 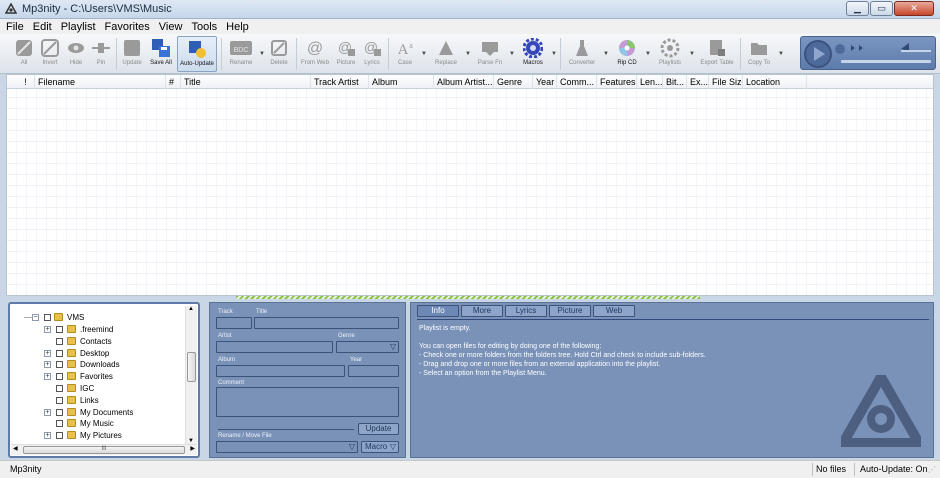 I want to click on tab-more: More, so click(x=482, y=311).